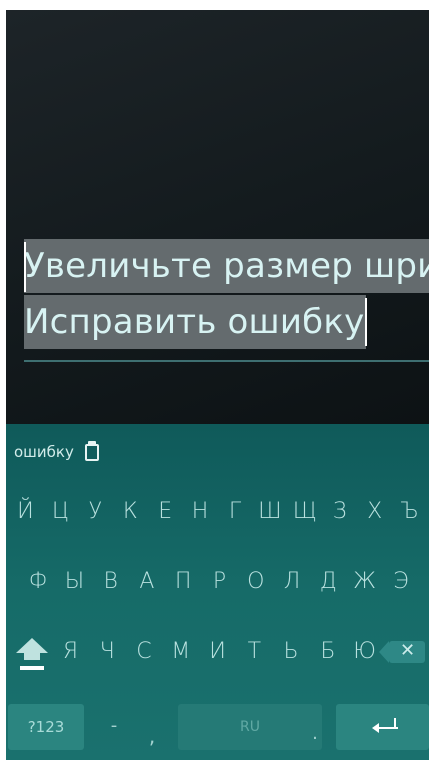  What do you see at coordinates (403, 652) in the screenshot?
I see `backspace-icon: ✕` at bounding box center [403, 652].